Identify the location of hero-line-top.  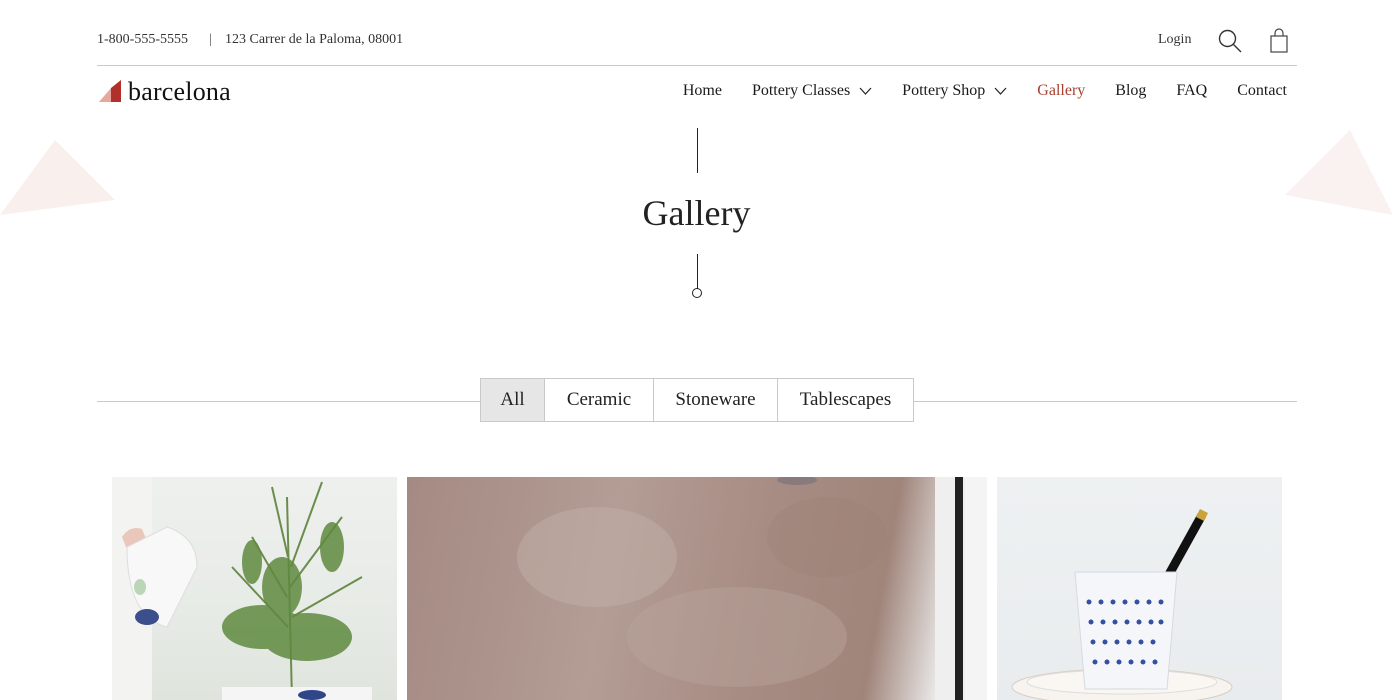
(697, 150).